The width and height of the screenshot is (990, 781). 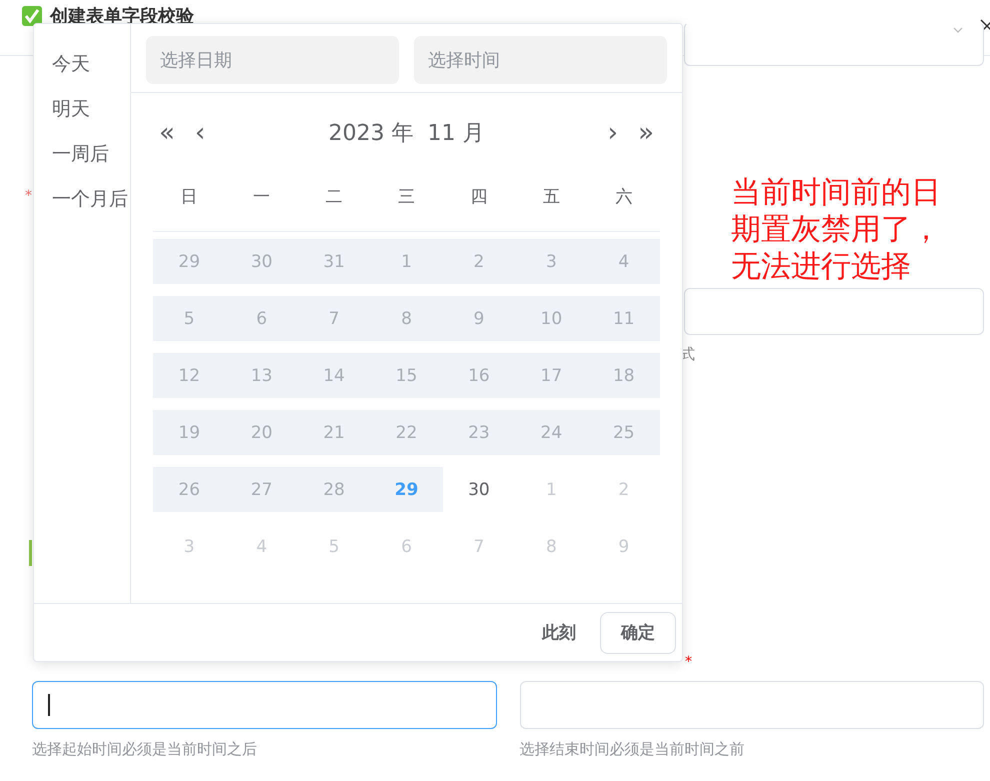 I want to click on date-number: 27, so click(x=261, y=490).